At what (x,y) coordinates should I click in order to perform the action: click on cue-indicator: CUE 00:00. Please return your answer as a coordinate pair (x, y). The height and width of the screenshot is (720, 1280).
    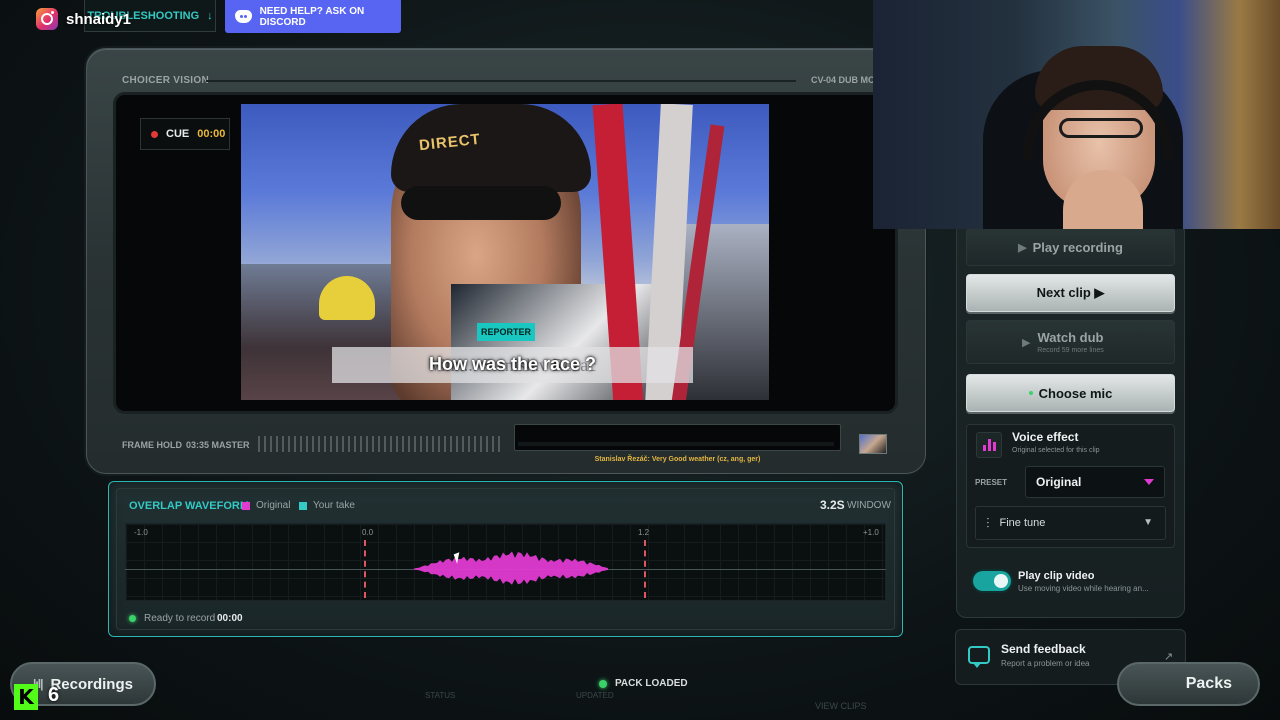
    Looking at the image, I should click on (185, 134).